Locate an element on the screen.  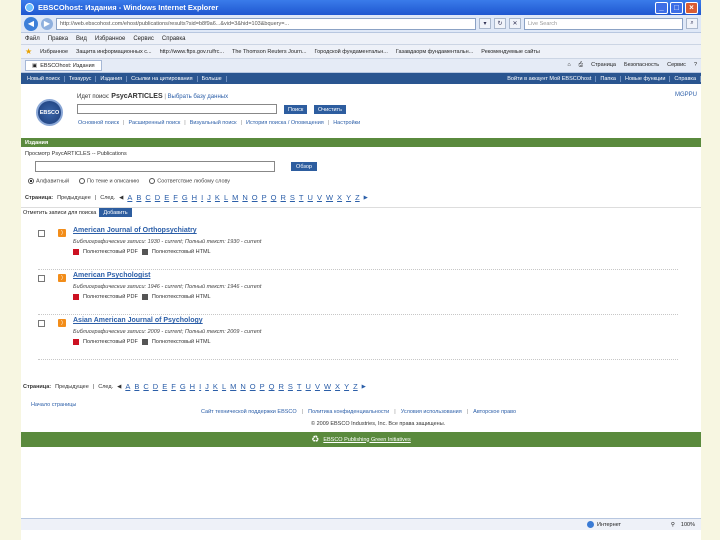
select-checkbox is located at coordinates (41, 233).